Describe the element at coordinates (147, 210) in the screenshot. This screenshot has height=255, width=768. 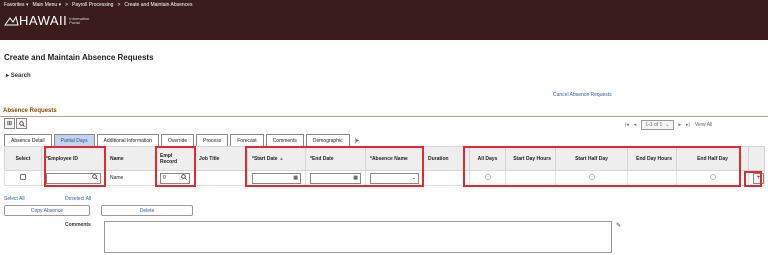
I see `delete-button: Delete` at that location.